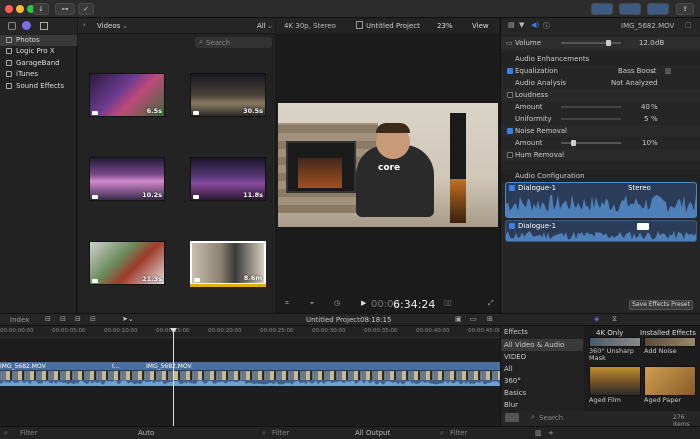 The height and width of the screenshot is (439, 700). I want to click on add-icon: +, so click(551, 433).